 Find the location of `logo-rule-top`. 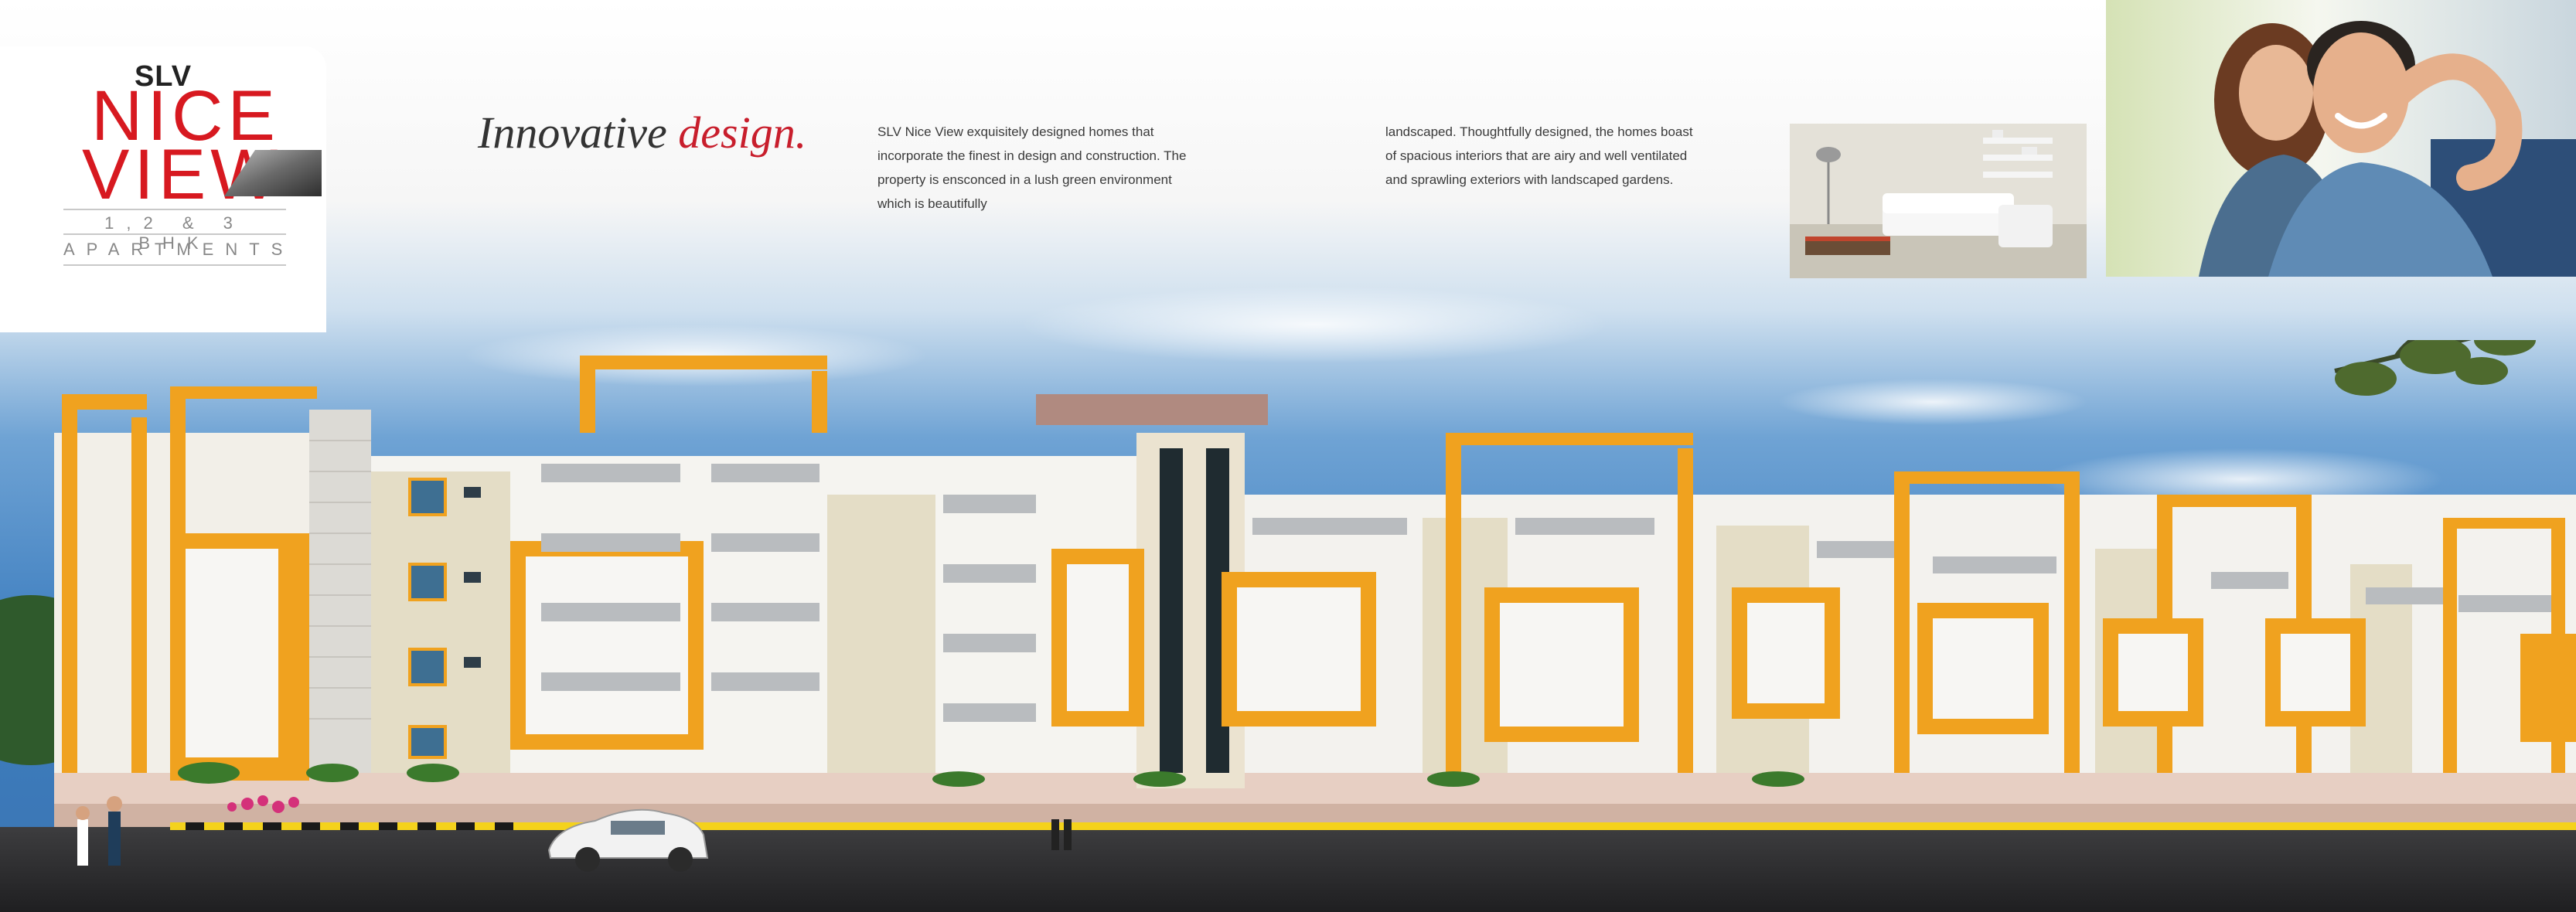

logo-rule-top is located at coordinates (174, 209).